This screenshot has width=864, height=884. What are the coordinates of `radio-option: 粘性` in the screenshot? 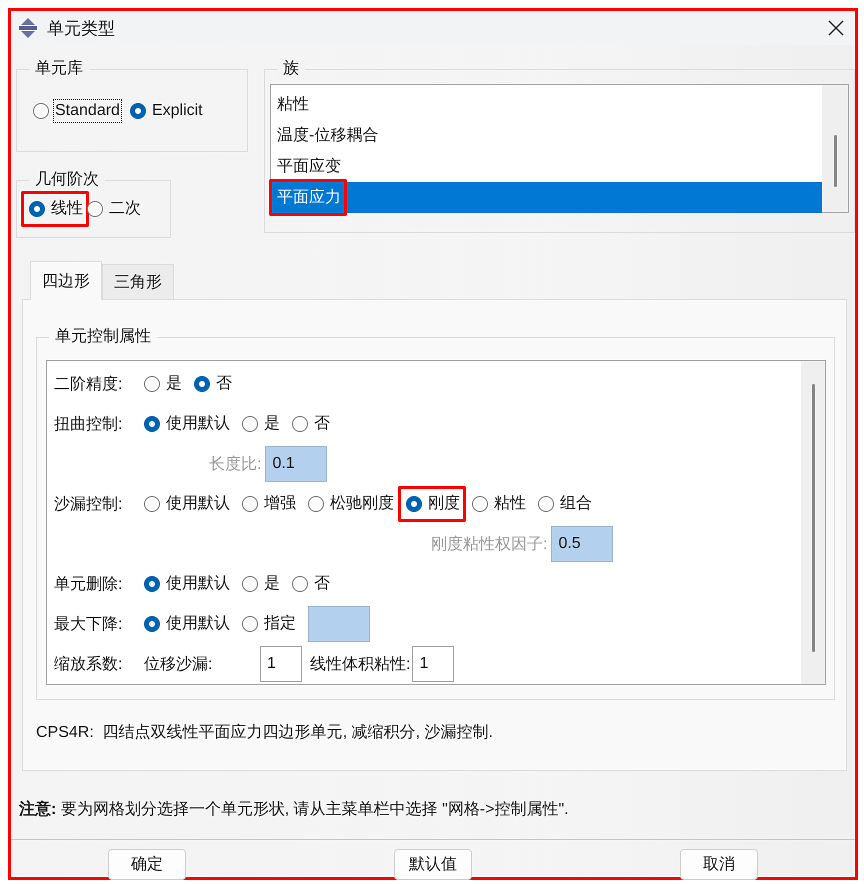 It's located at (499, 504).